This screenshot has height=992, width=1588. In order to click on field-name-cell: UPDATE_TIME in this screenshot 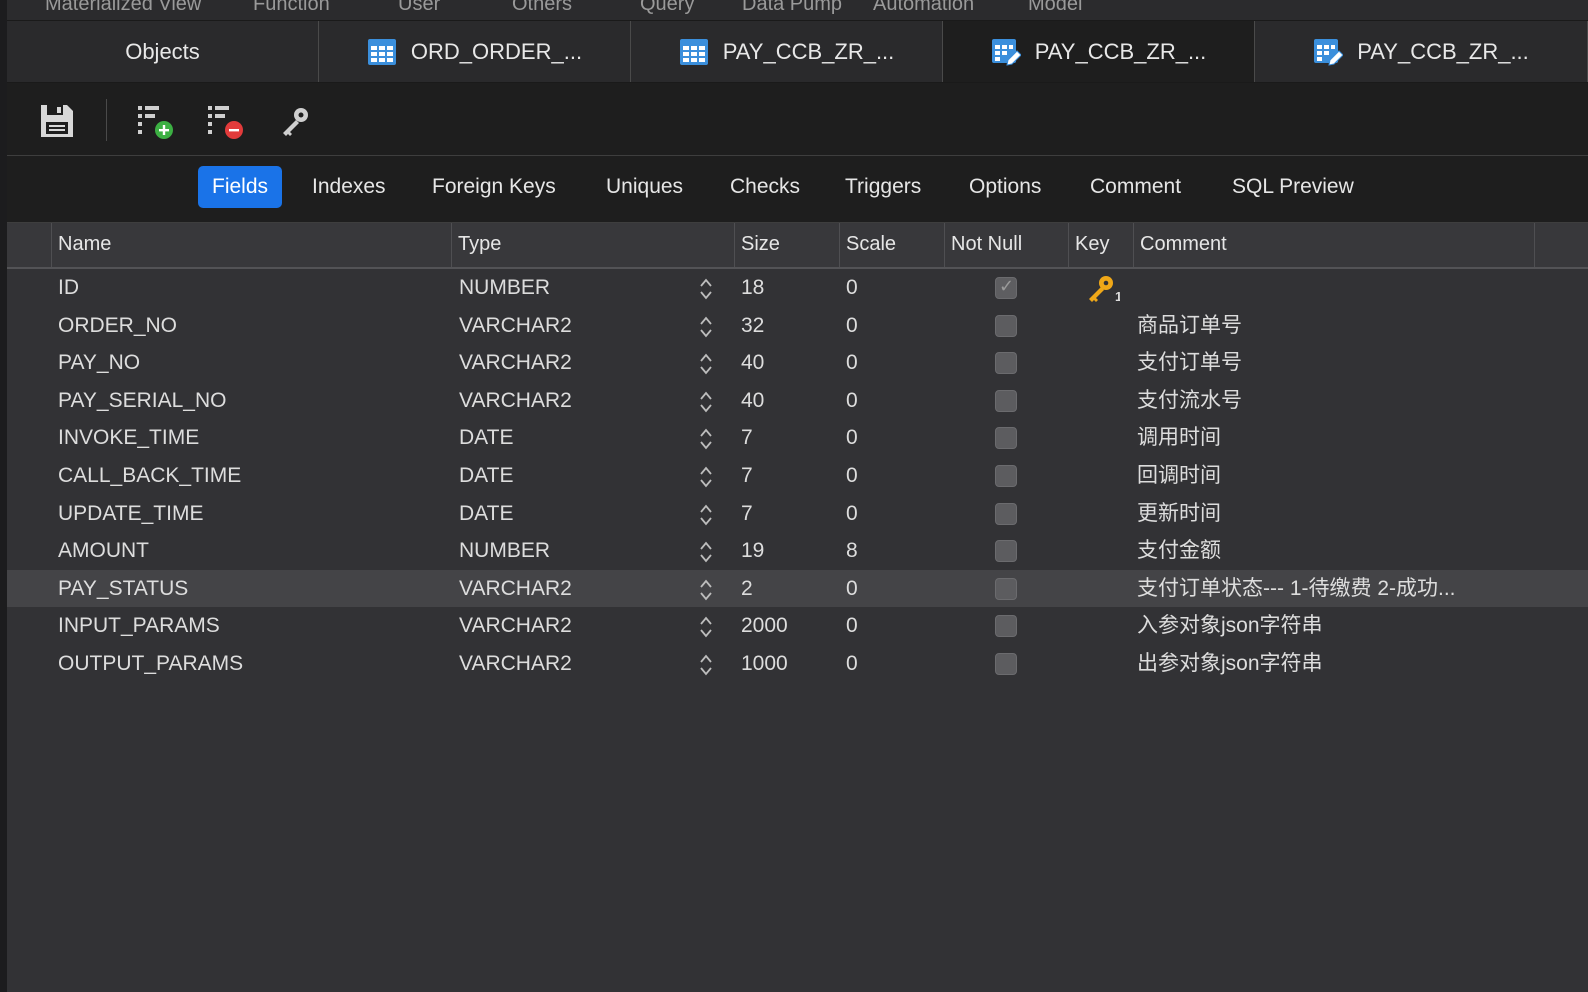, I will do `click(253, 513)`.